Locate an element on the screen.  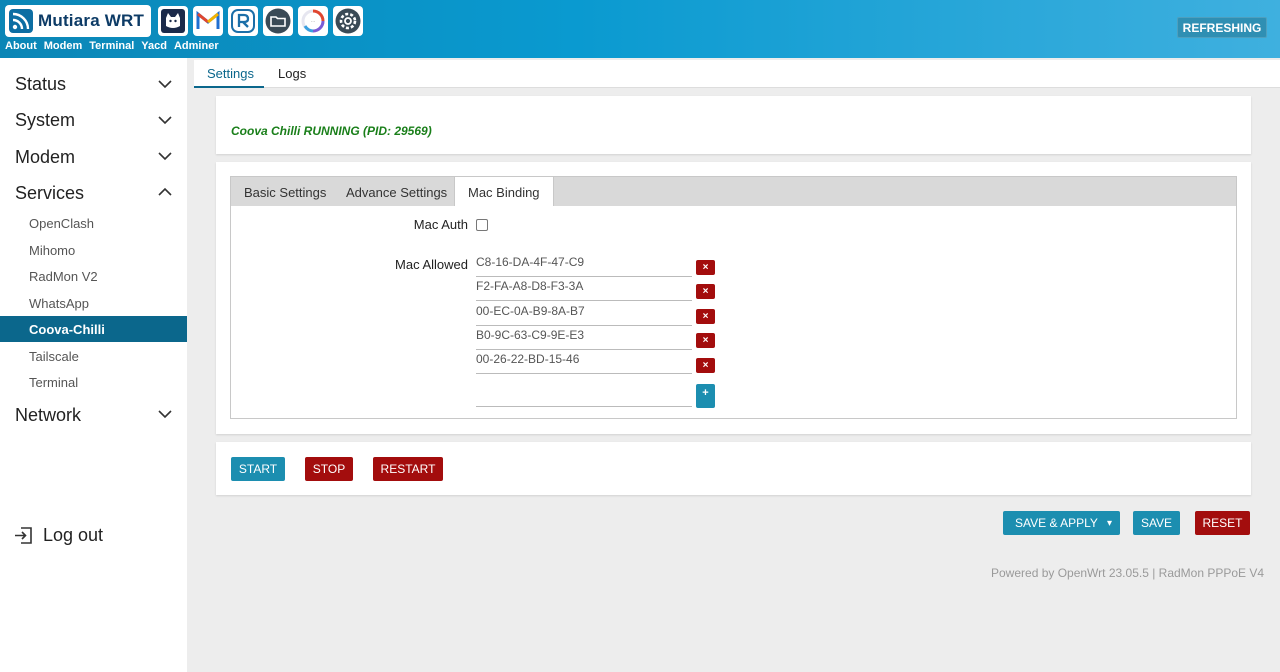
stop-button: STOP is located at coordinates (329, 469).